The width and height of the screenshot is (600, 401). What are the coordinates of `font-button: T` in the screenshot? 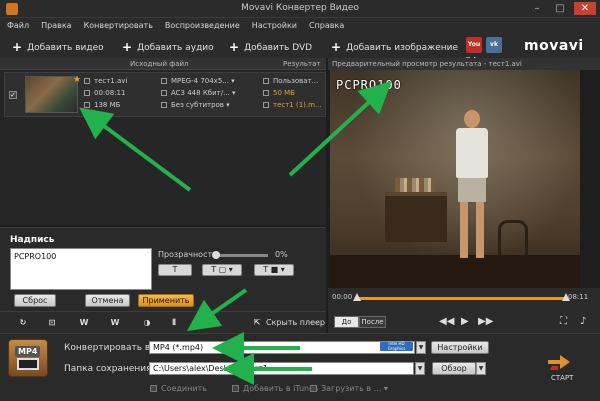 It's located at (175, 270).